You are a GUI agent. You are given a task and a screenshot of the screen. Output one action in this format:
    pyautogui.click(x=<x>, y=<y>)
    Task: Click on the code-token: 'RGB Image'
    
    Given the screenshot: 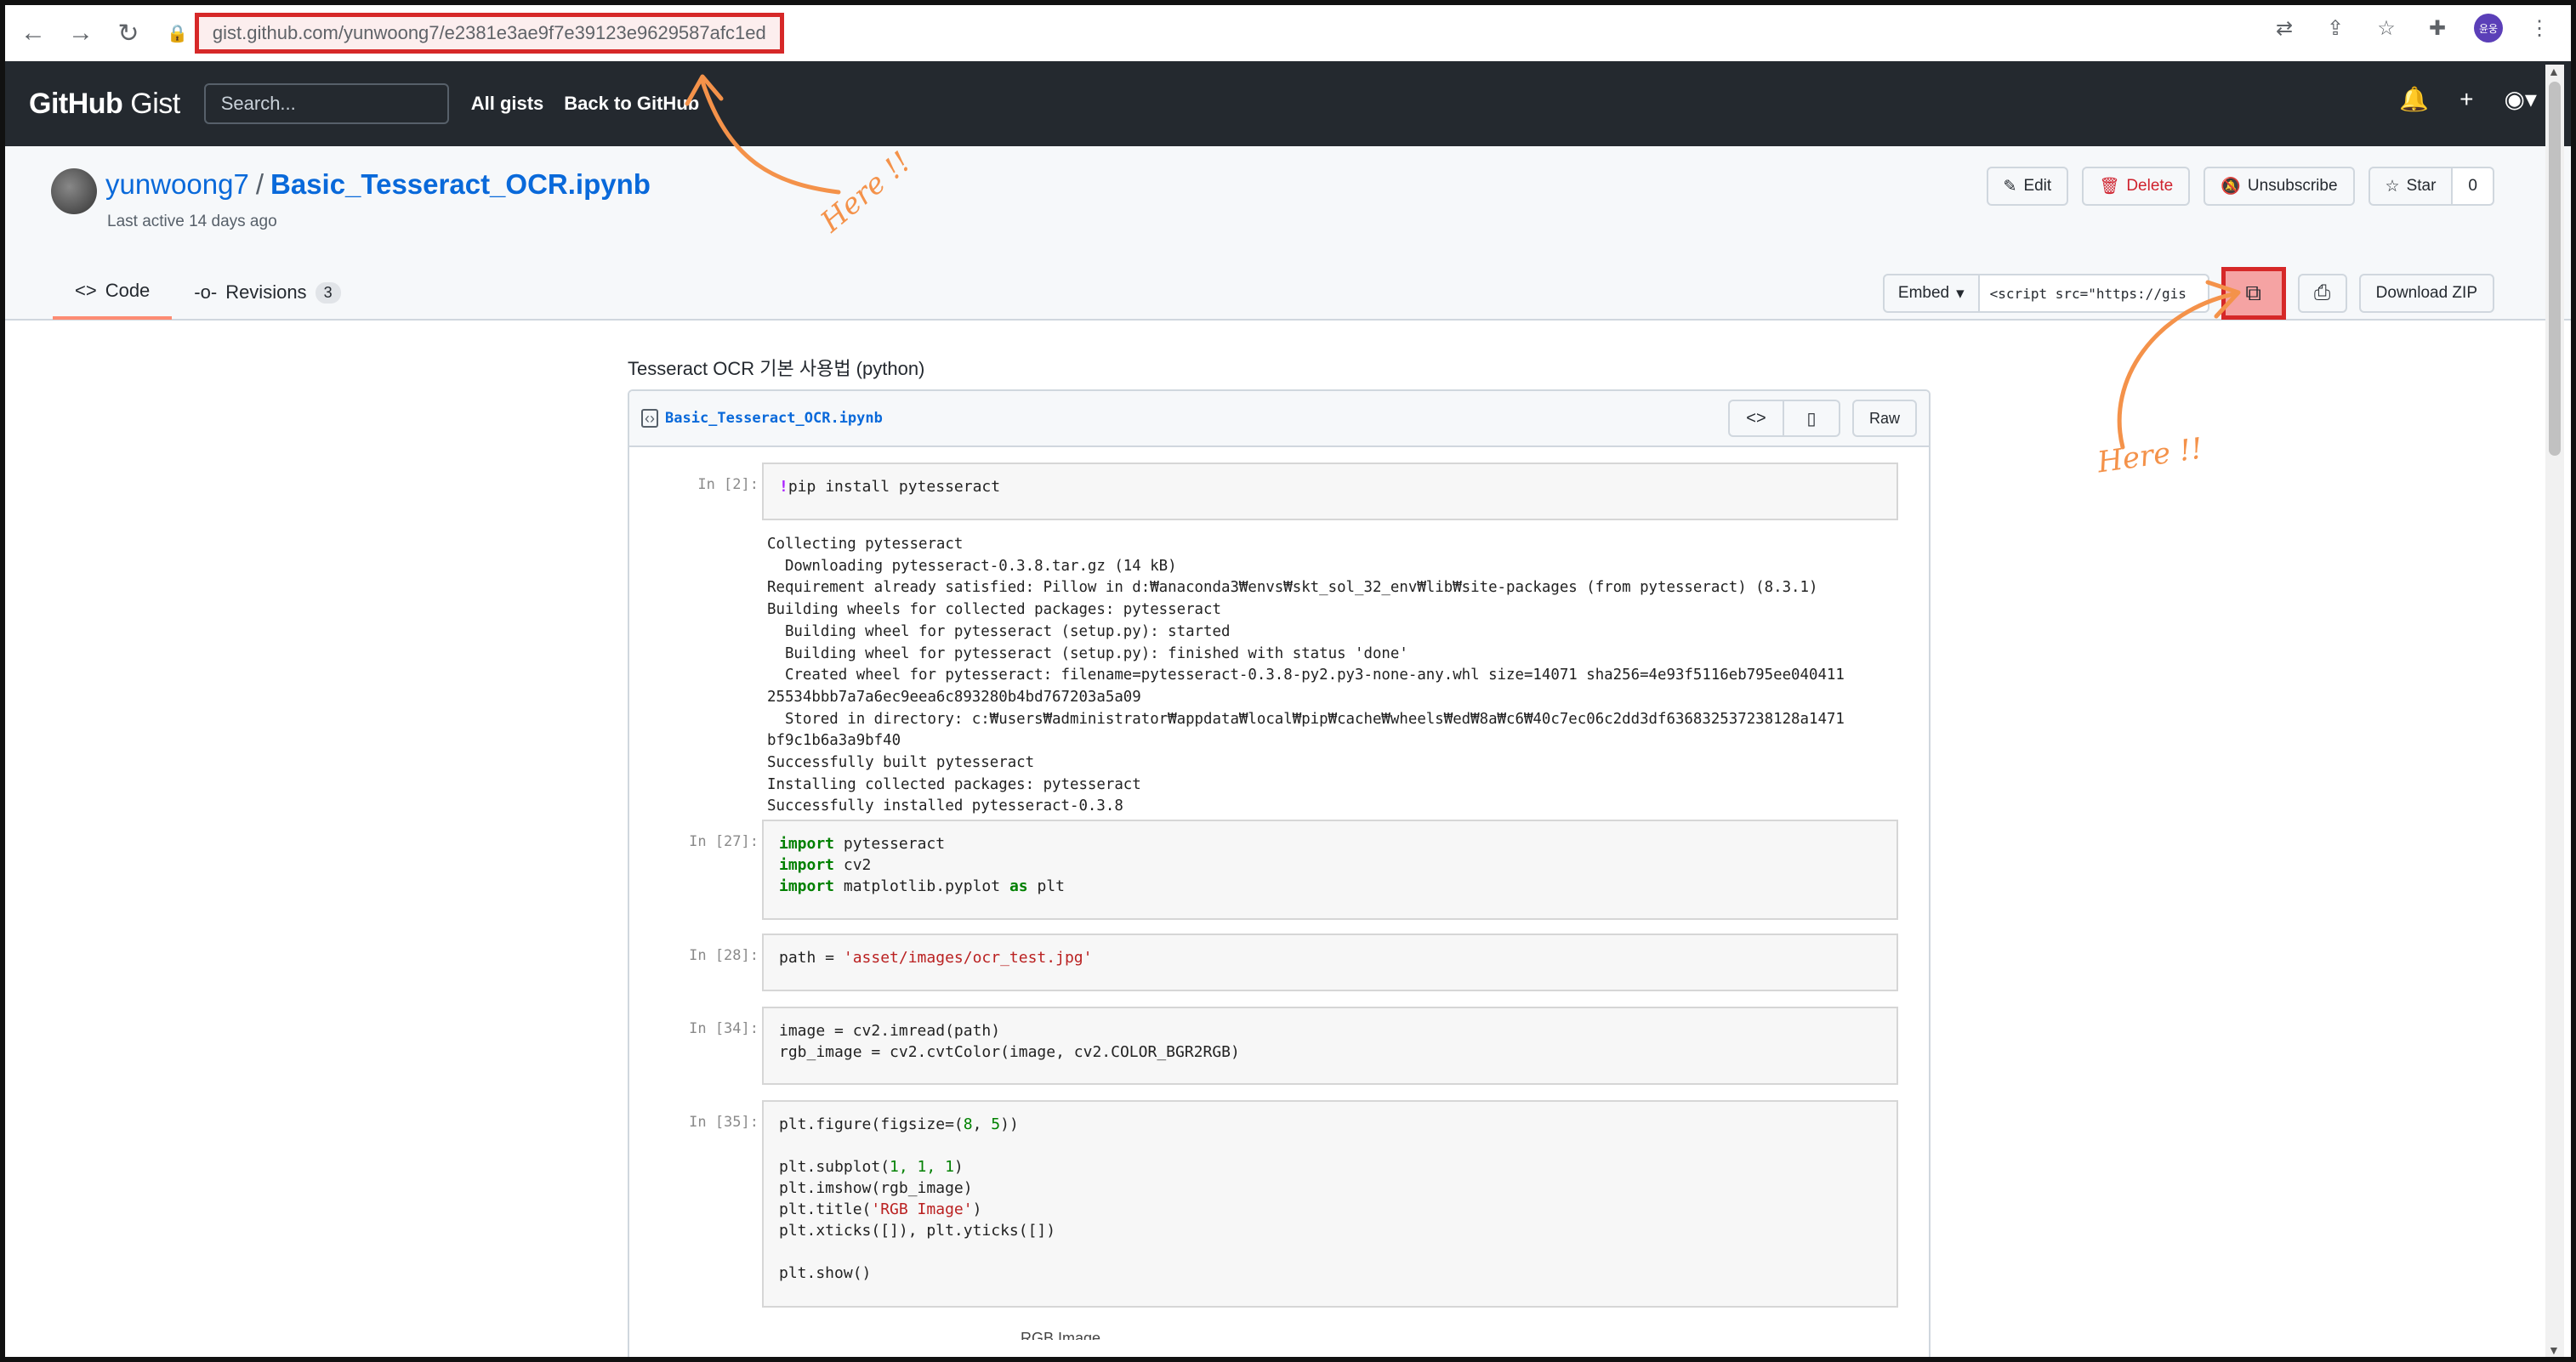 What is the action you would take?
    pyautogui.click(x=922, y=1209)
    